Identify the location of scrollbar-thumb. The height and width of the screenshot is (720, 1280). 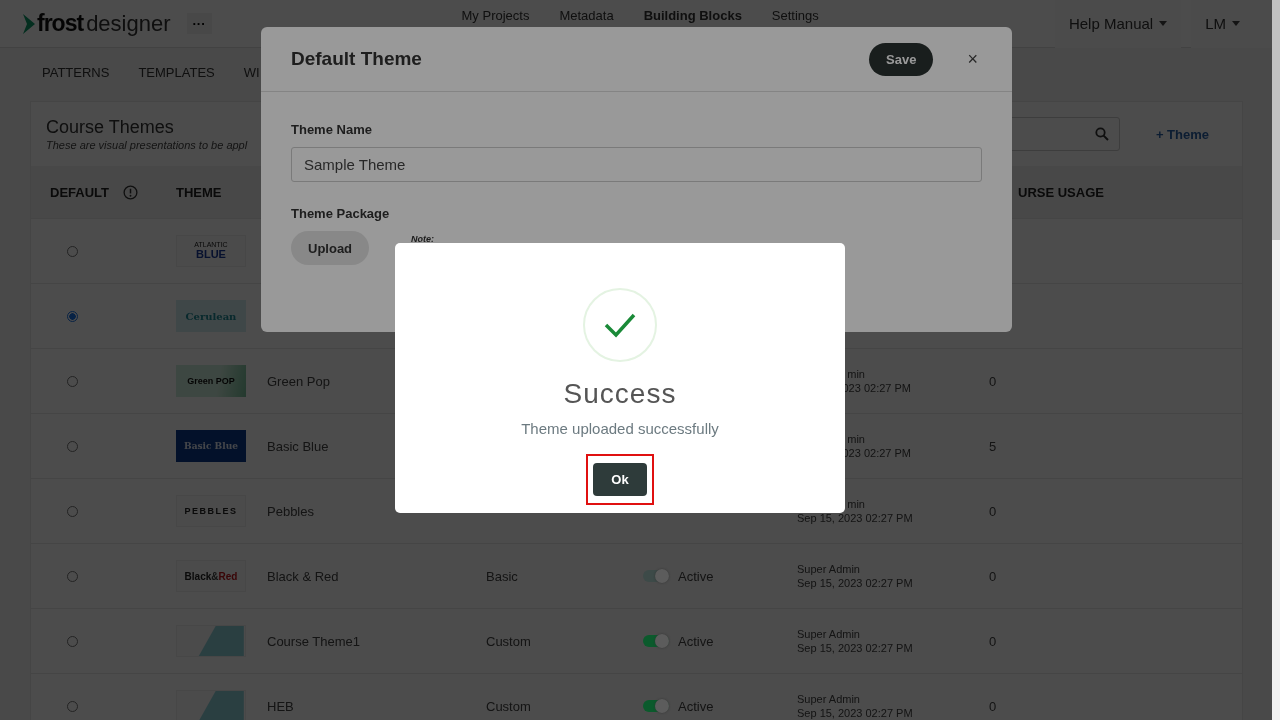
(1276, 120).